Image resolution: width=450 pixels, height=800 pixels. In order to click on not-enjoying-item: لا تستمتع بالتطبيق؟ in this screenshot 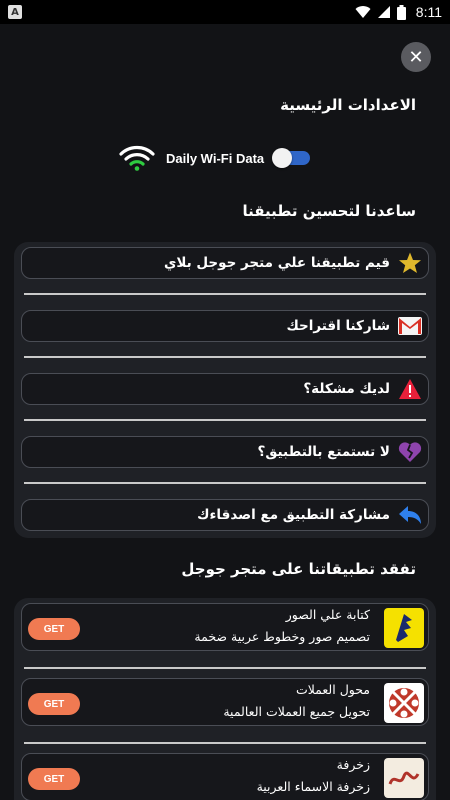, I will do `click(225, 452)`.